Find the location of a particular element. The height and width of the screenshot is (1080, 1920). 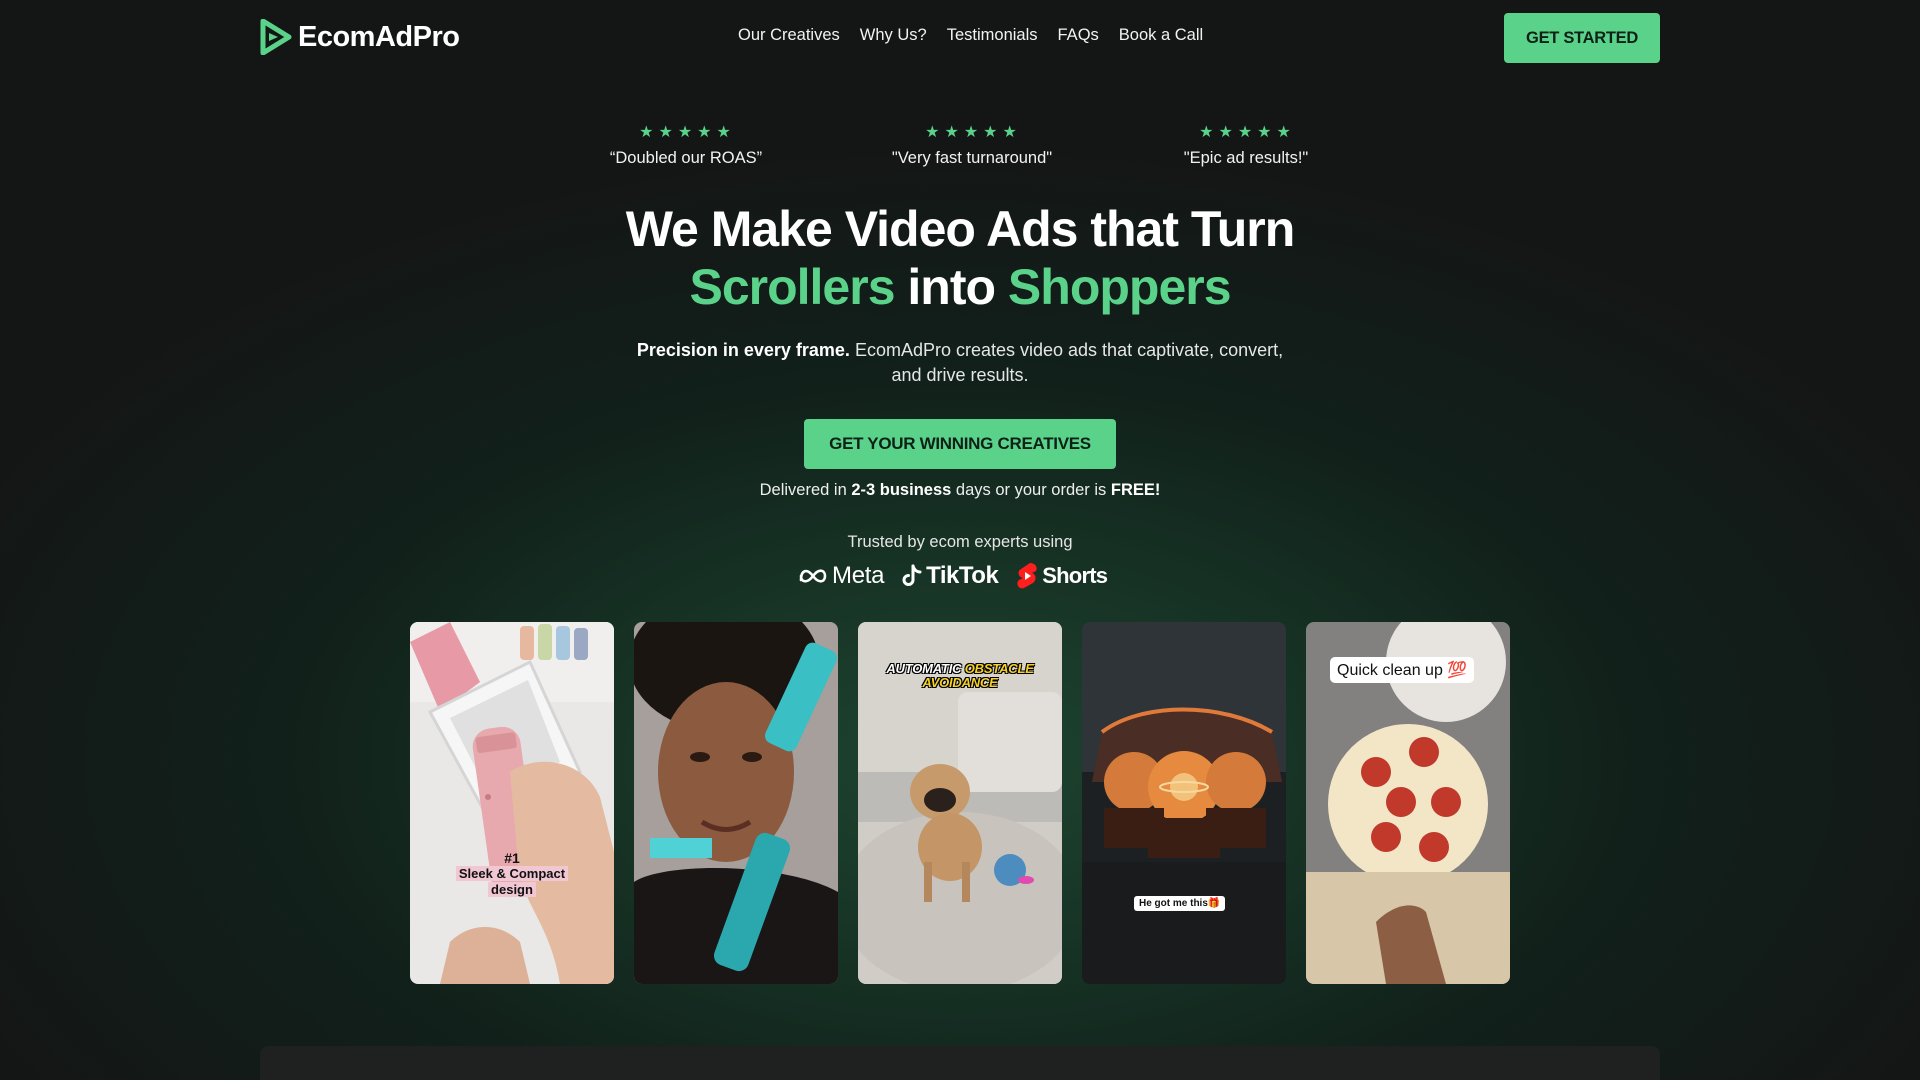

brand-name: EcomAdPro is located at coordinates (379, 36).